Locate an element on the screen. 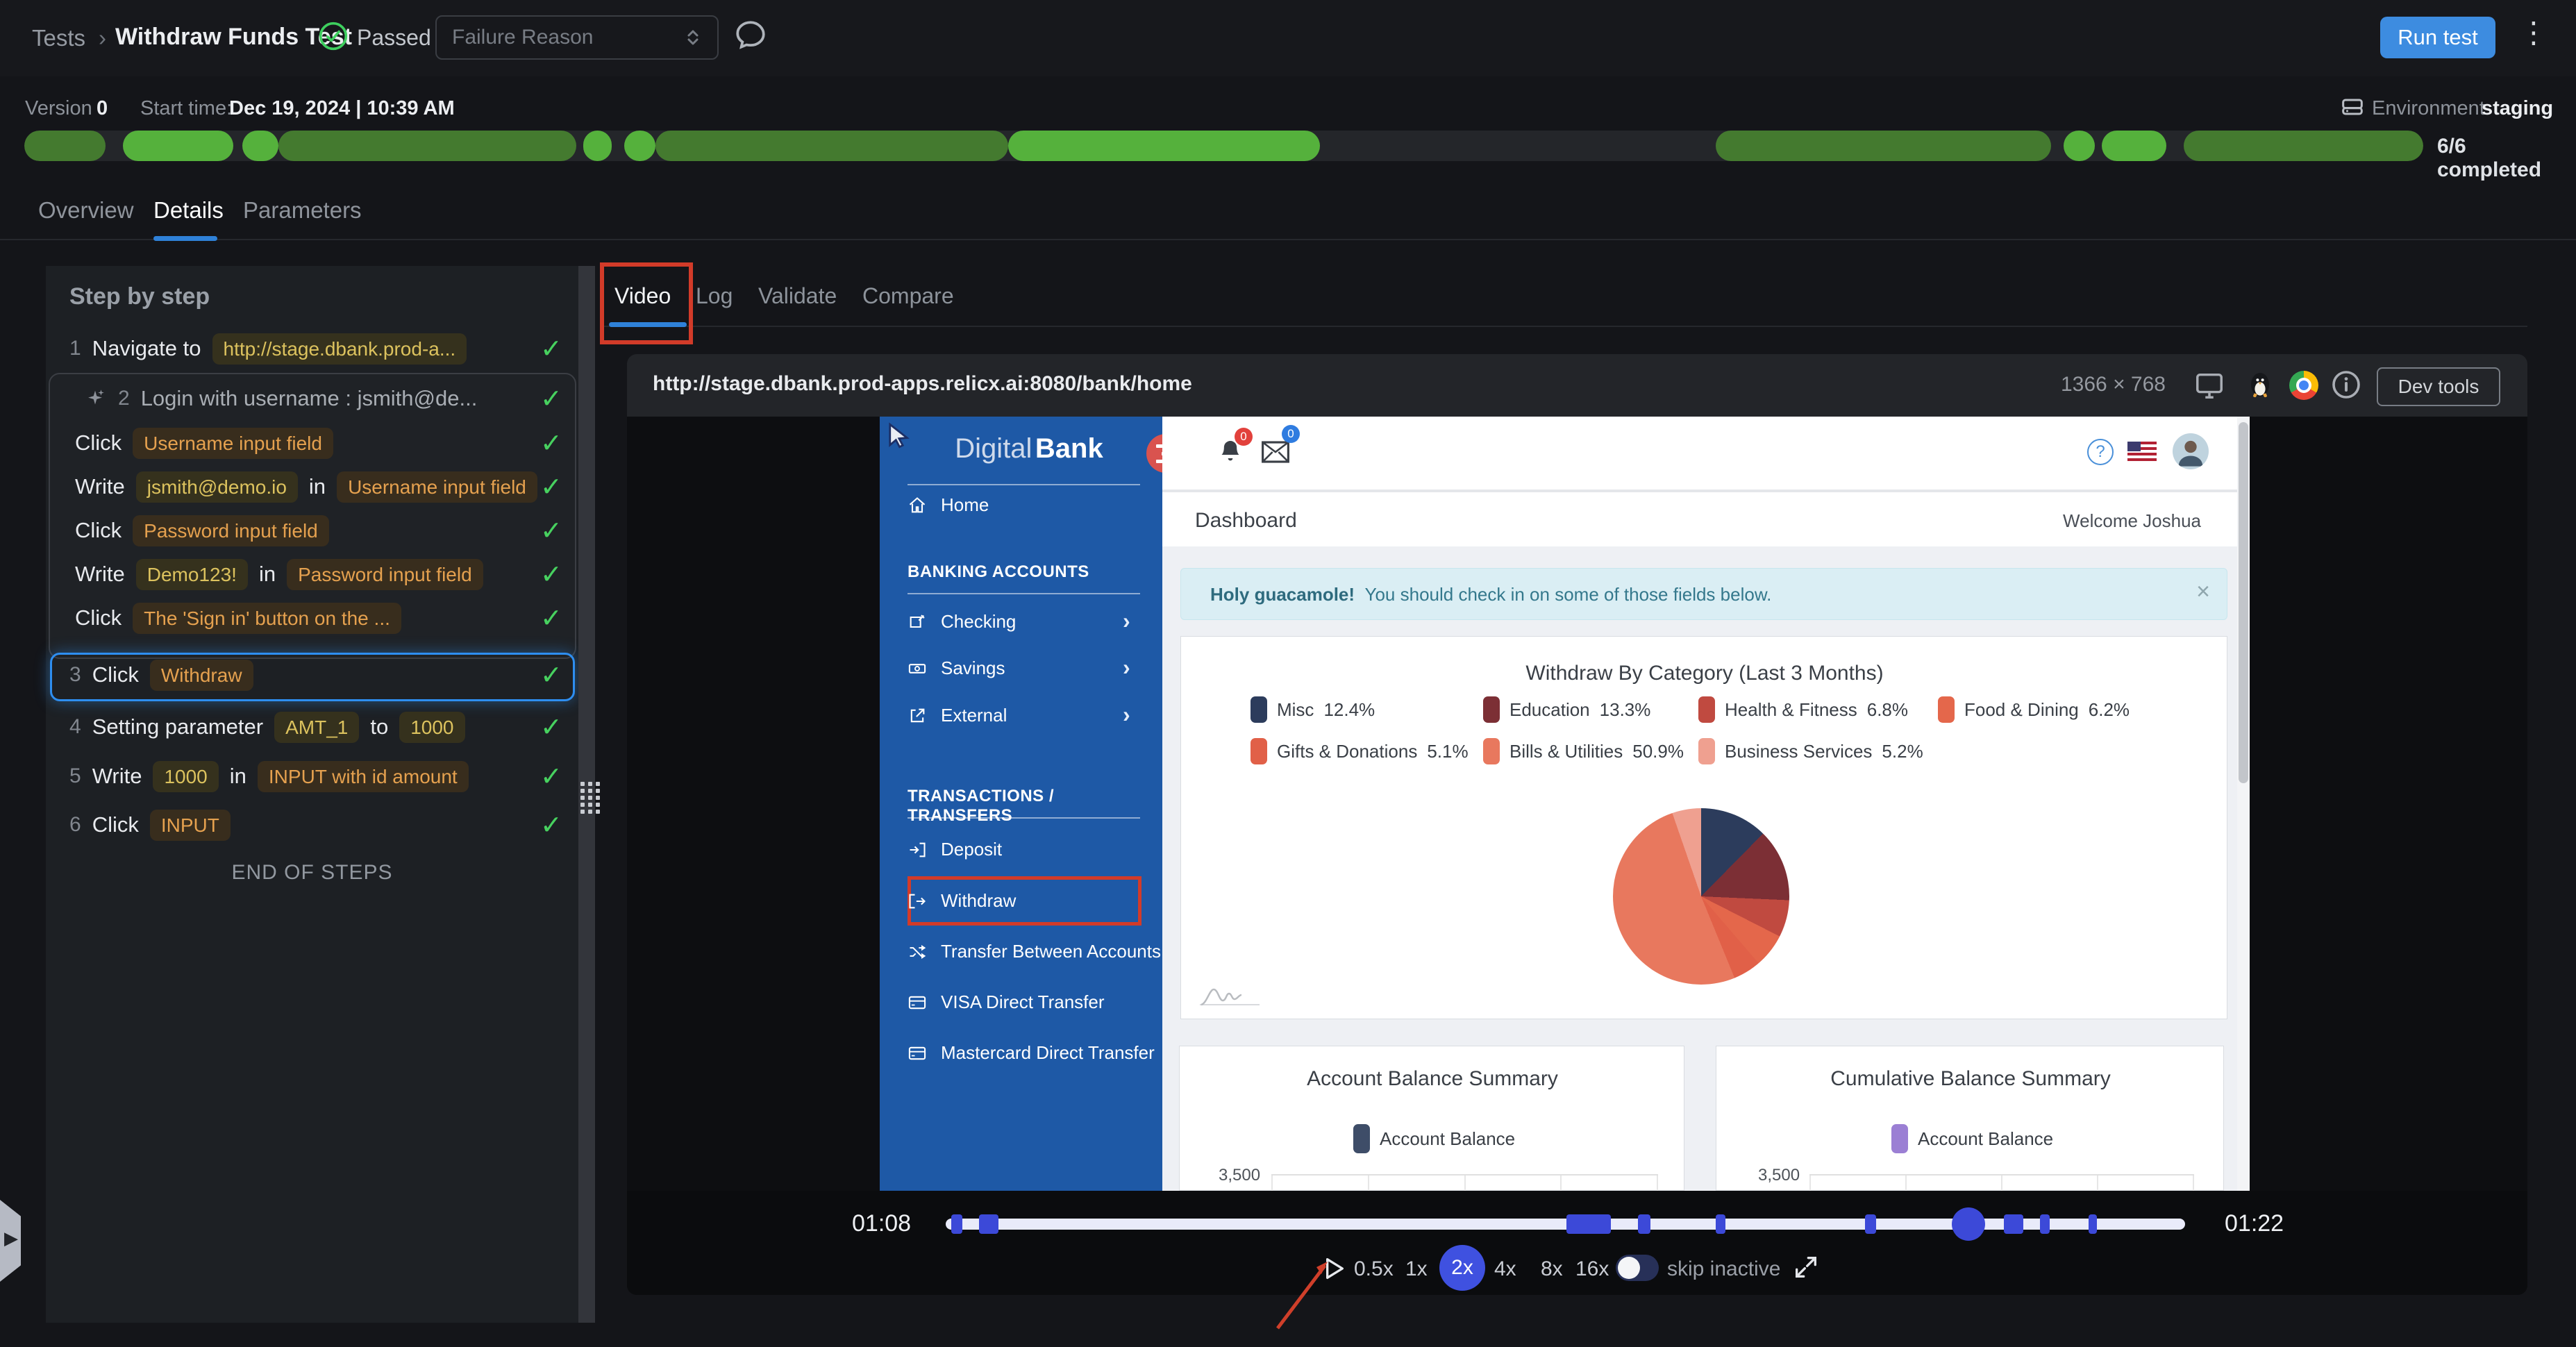 The width and height of the screenshot is (2576, 1347). mail-badge: 0 is located at coordinates (1291, 434).